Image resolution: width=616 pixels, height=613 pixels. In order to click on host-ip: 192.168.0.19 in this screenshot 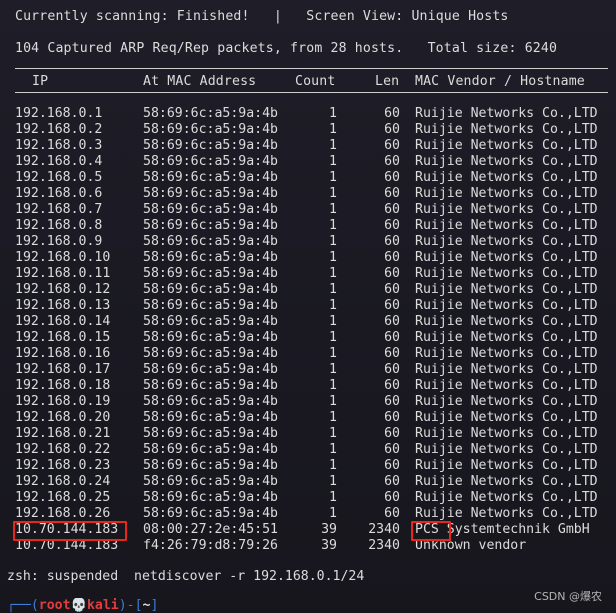, I will do `click(63, 401)`.